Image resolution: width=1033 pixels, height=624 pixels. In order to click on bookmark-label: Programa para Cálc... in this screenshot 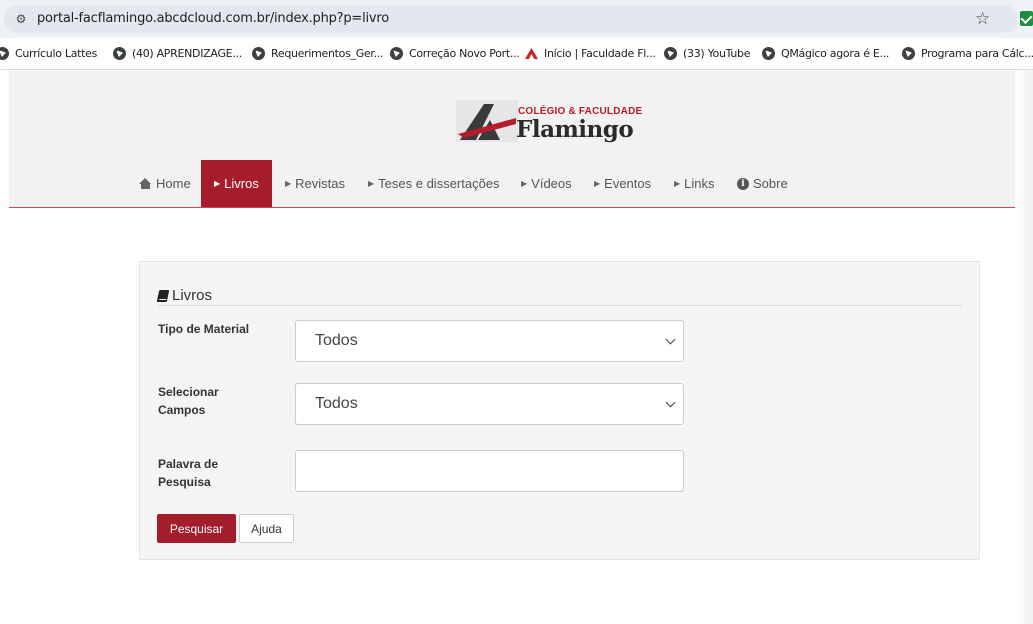, I will do `click(977, 53)`.